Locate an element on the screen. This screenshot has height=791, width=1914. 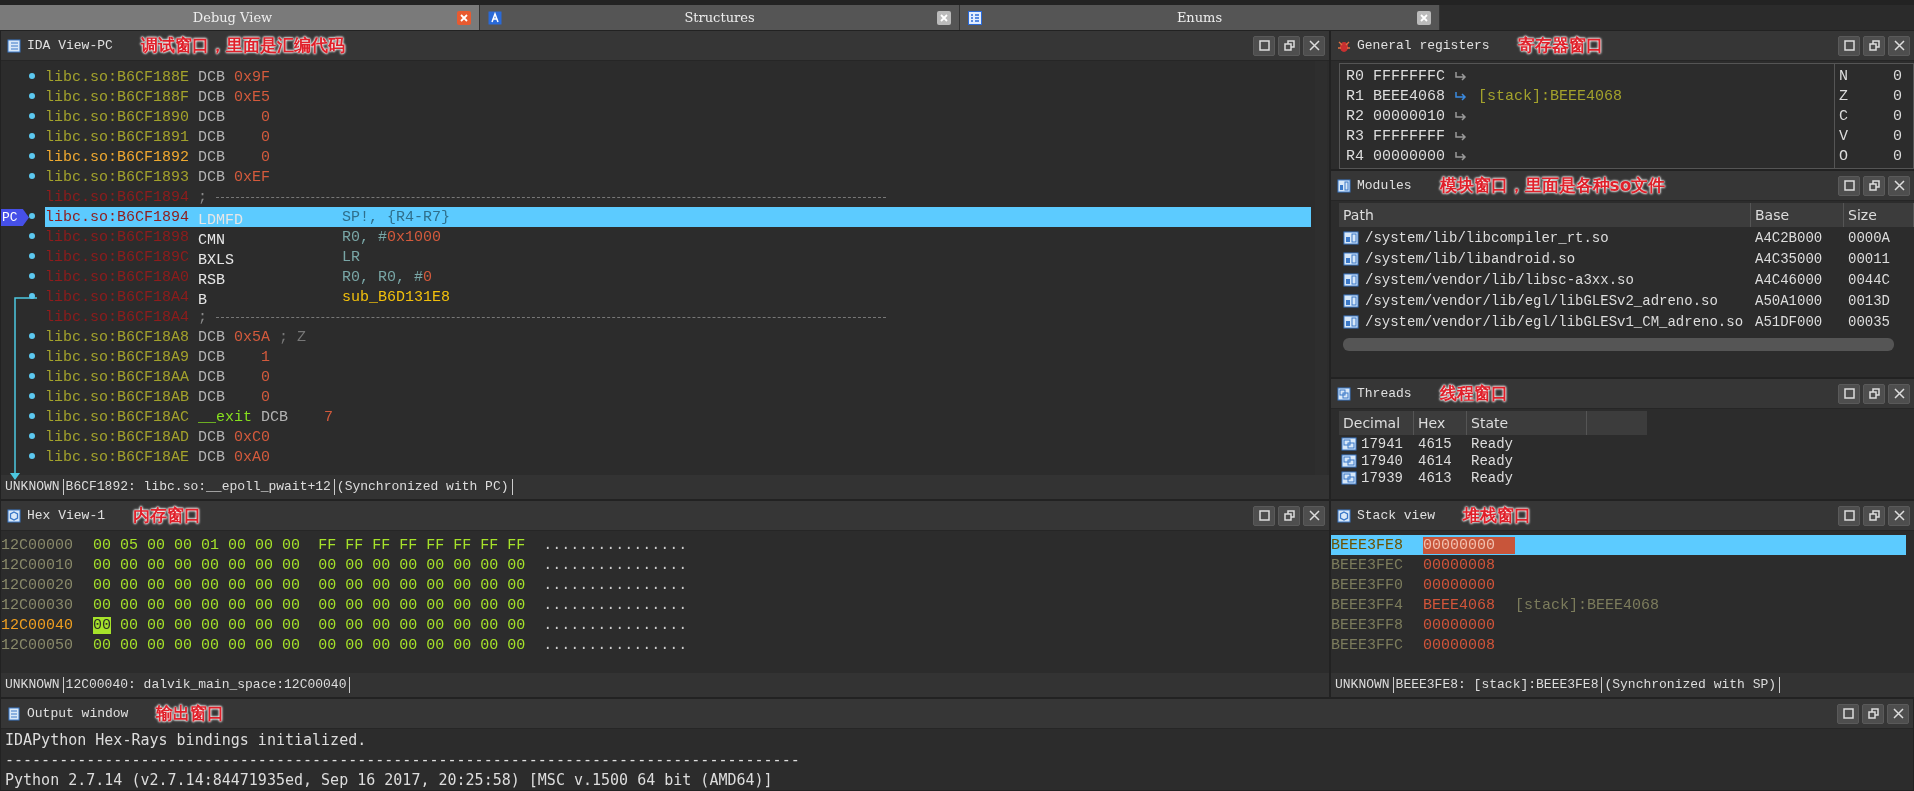
code-line: libc.so:B6CF1891 DCB 0 is located at coordinates (678, 137).